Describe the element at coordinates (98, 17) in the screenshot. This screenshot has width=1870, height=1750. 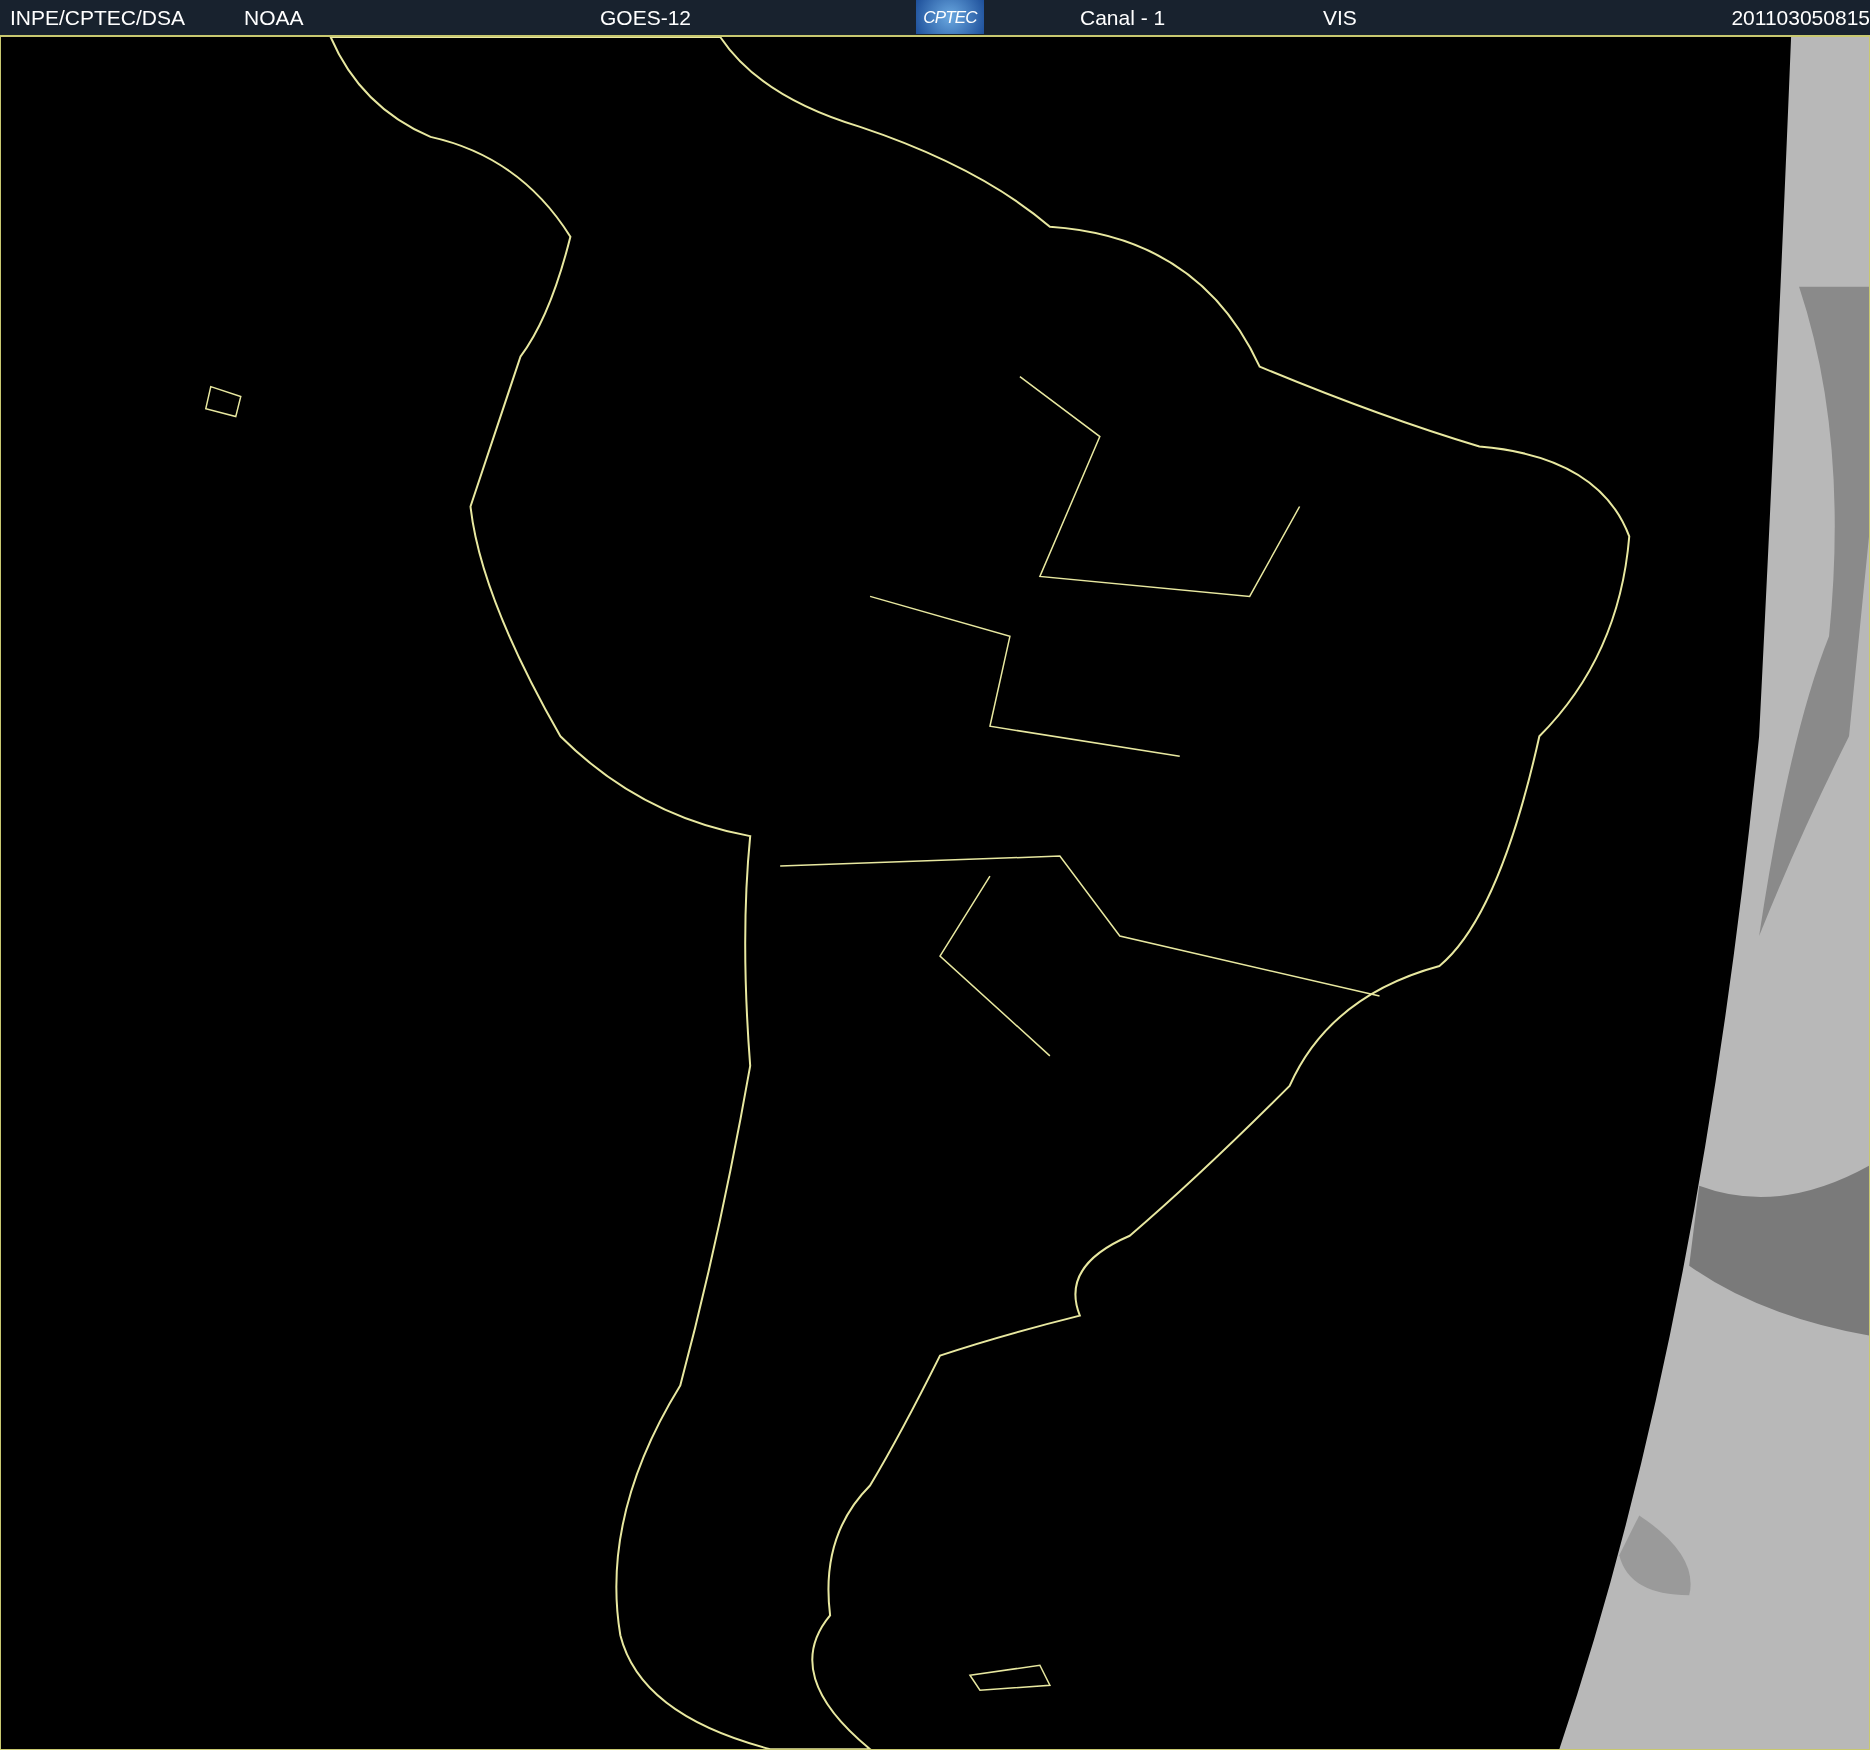
I see `header-label: INPE/CPTEC/DSA` at that location.